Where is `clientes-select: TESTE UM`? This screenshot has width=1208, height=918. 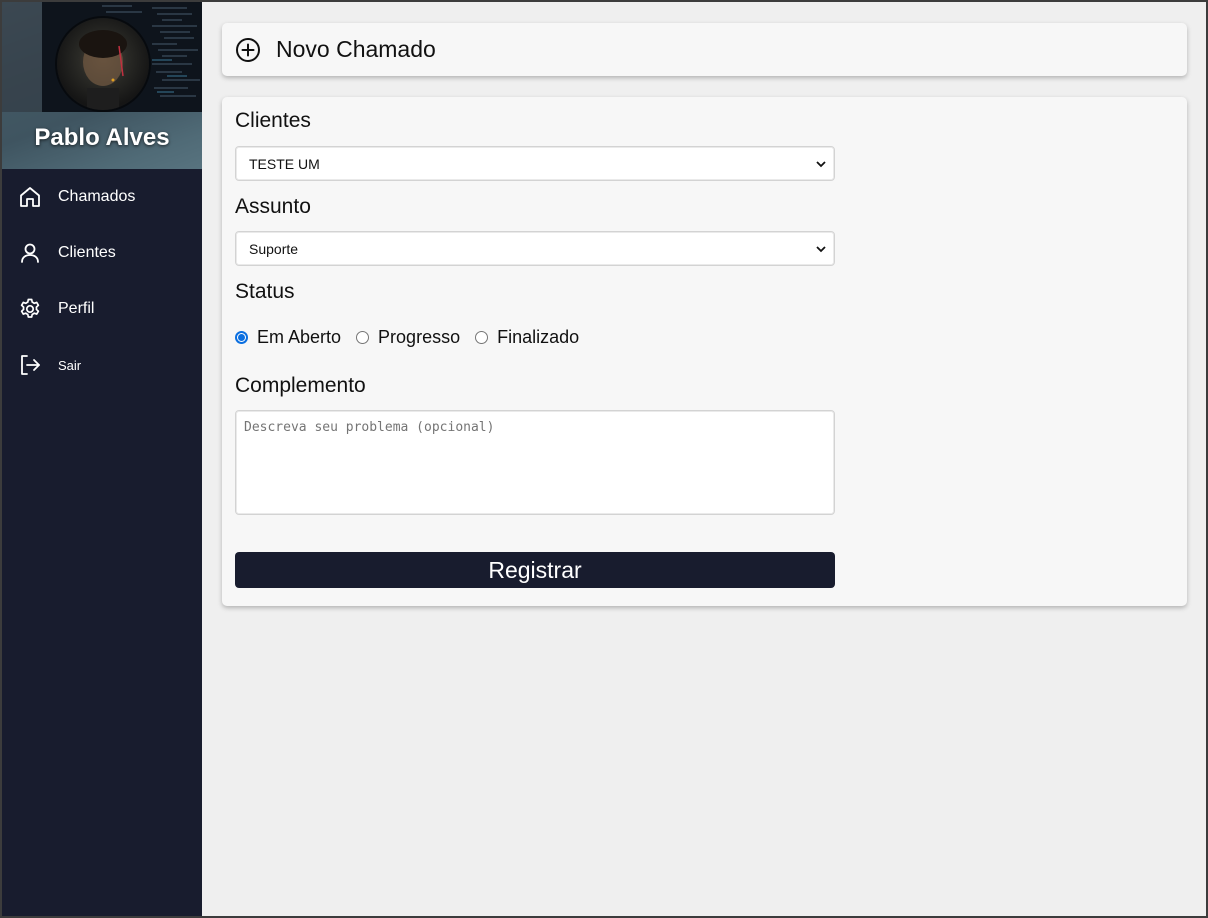
clientes-select: TESTE UM is located at coordinates (535, 163).